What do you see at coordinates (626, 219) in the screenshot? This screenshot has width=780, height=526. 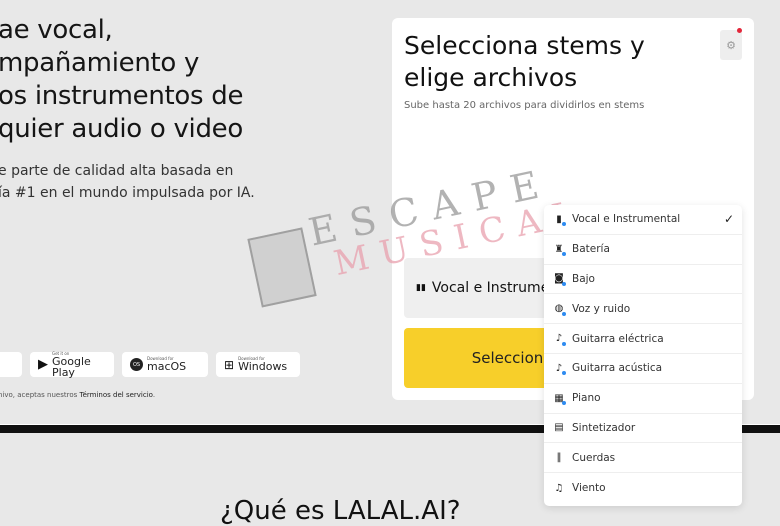 I see `option-label: Vocal e Instrumental` at bounding box center [626, 219].